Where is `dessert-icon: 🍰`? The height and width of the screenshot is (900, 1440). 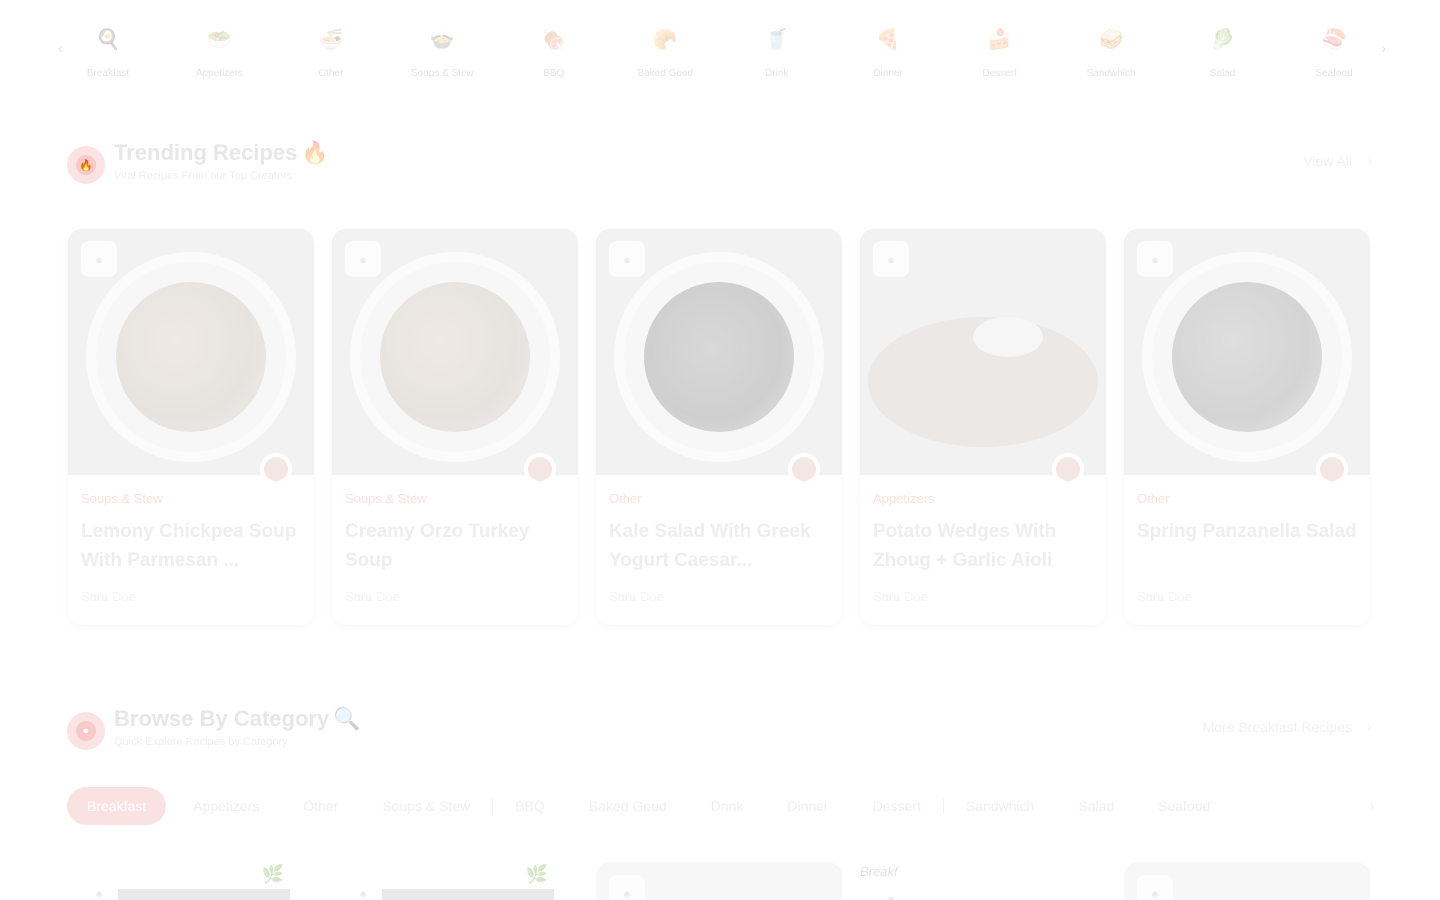
dessert-icon: 🍰 is located at coordinates (1000, 39).